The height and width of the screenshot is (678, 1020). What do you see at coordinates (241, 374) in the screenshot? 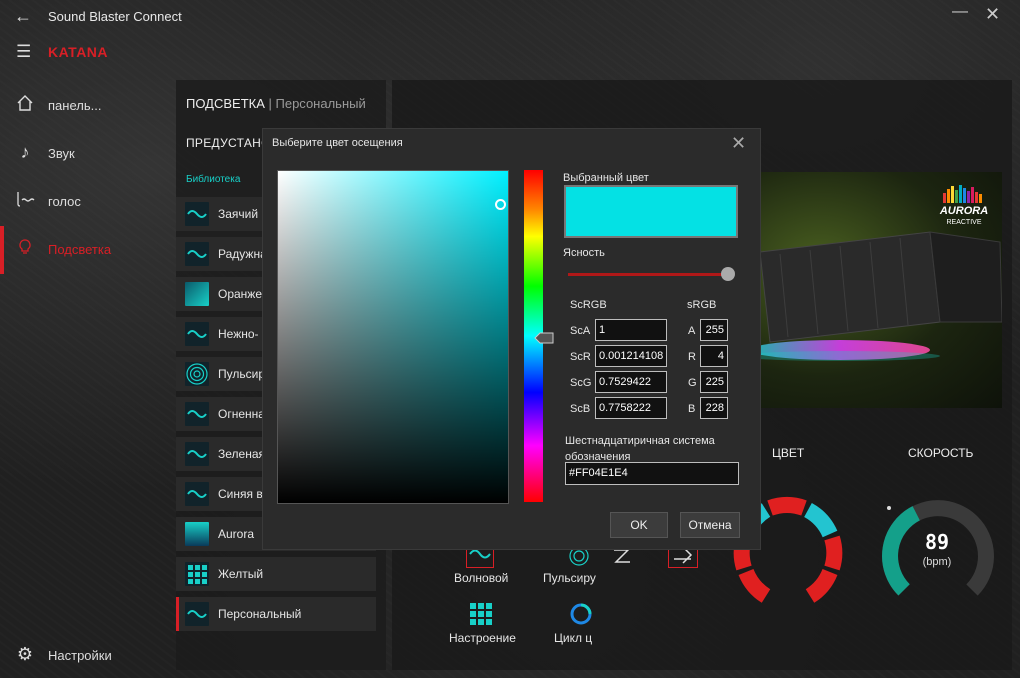
I see `preset-label: Пульсир` at bounding box center [241, 374].